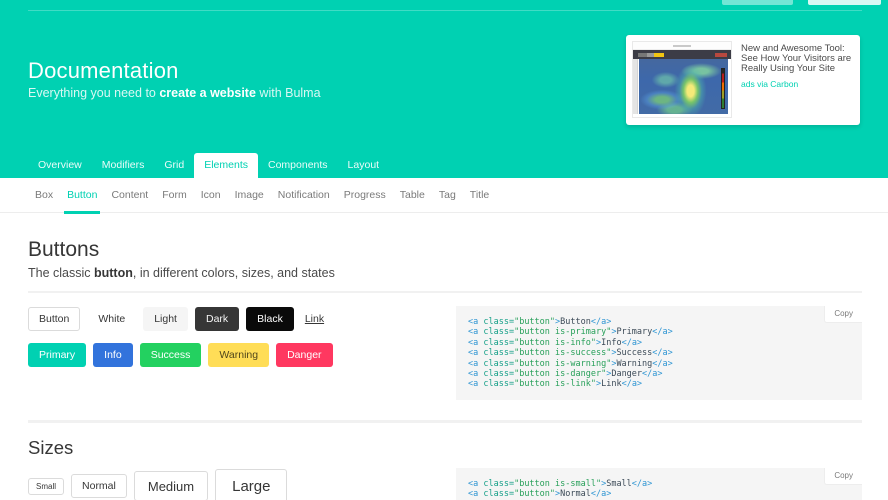 The height and width of the screenshot is (500, 888). What do you see at coordinates (123, 165) in the screenshot?
I see `tab-modifiers: Modifiers` at bounding box center [123, 165].